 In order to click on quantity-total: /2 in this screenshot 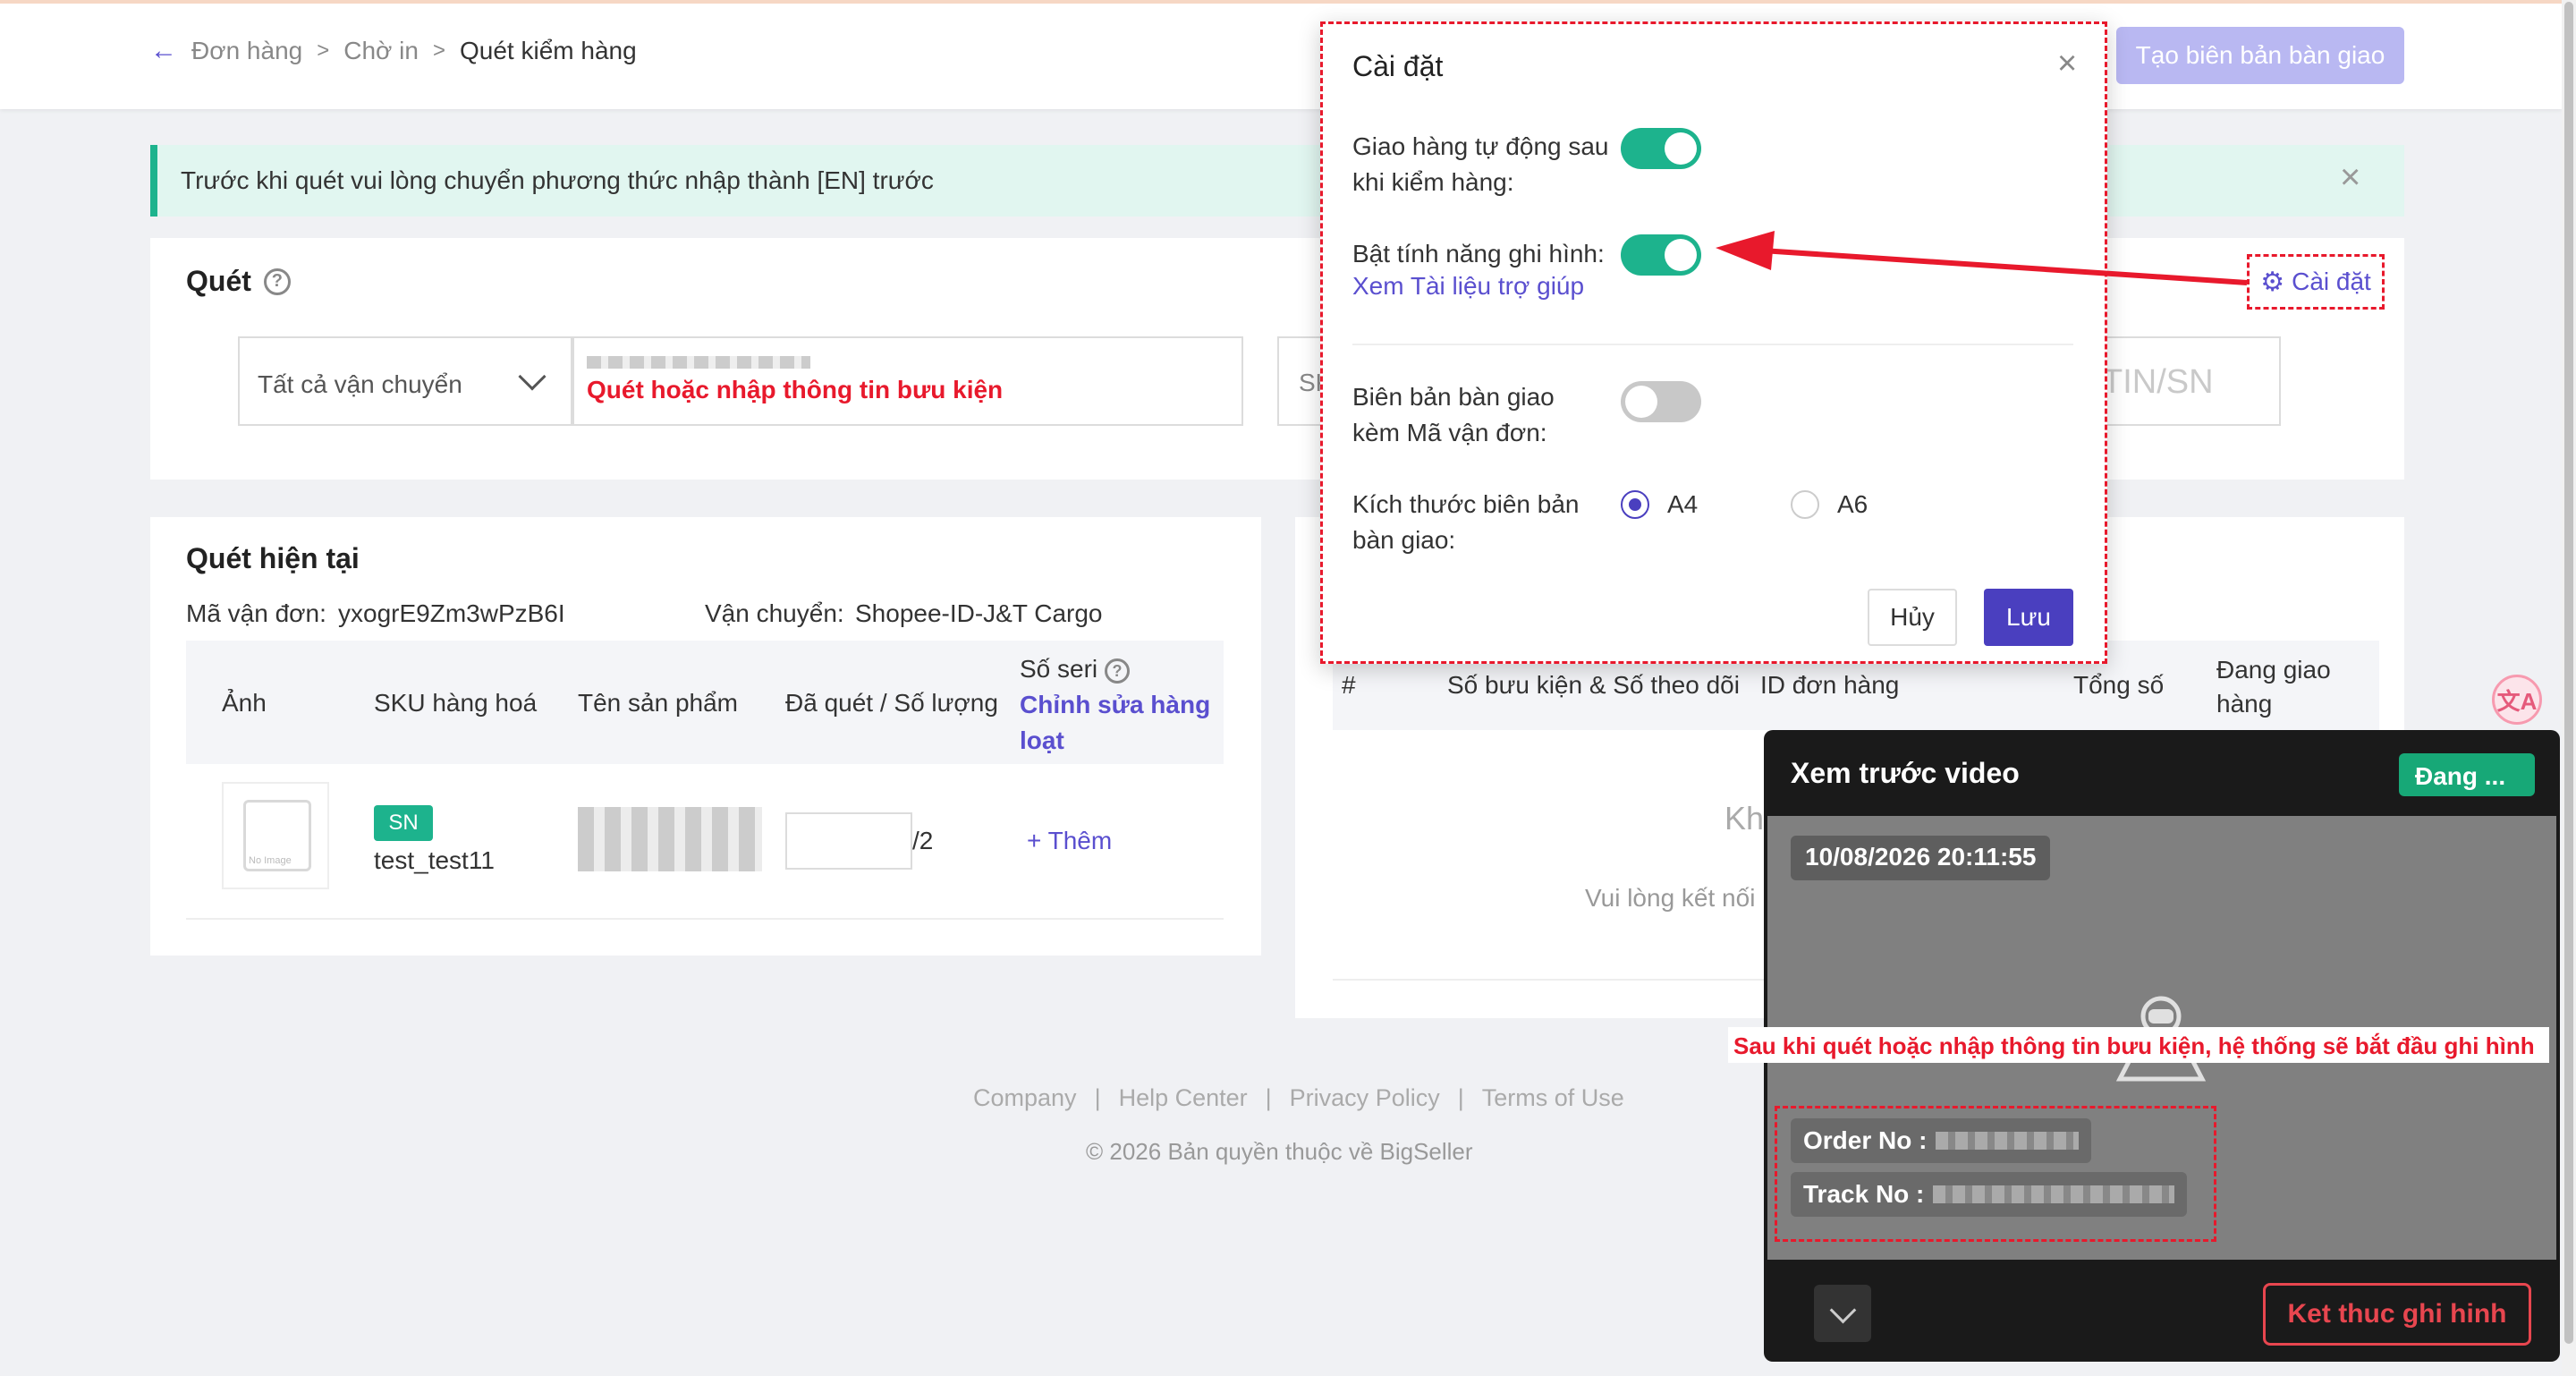, I will do `click(923, 840)`.